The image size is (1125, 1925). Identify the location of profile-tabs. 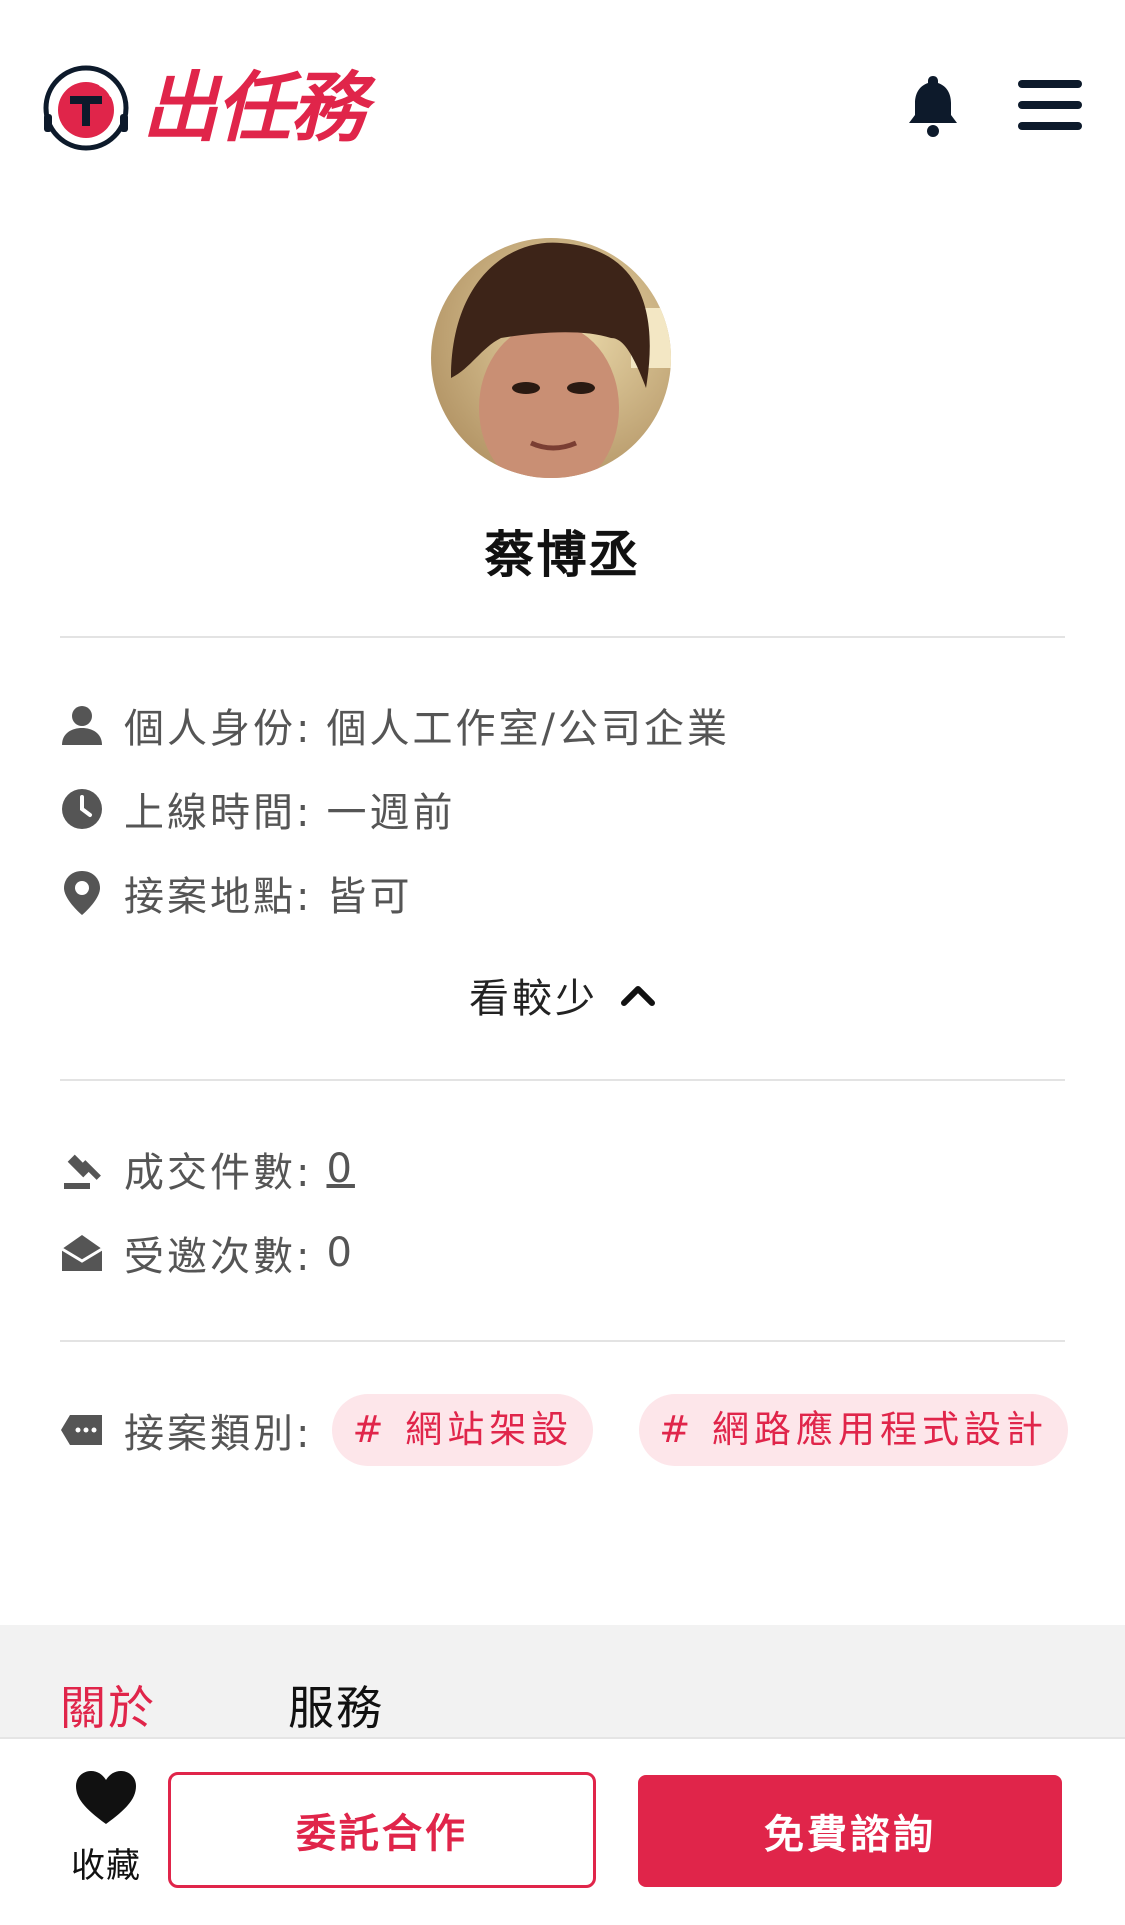
(562, 1682).